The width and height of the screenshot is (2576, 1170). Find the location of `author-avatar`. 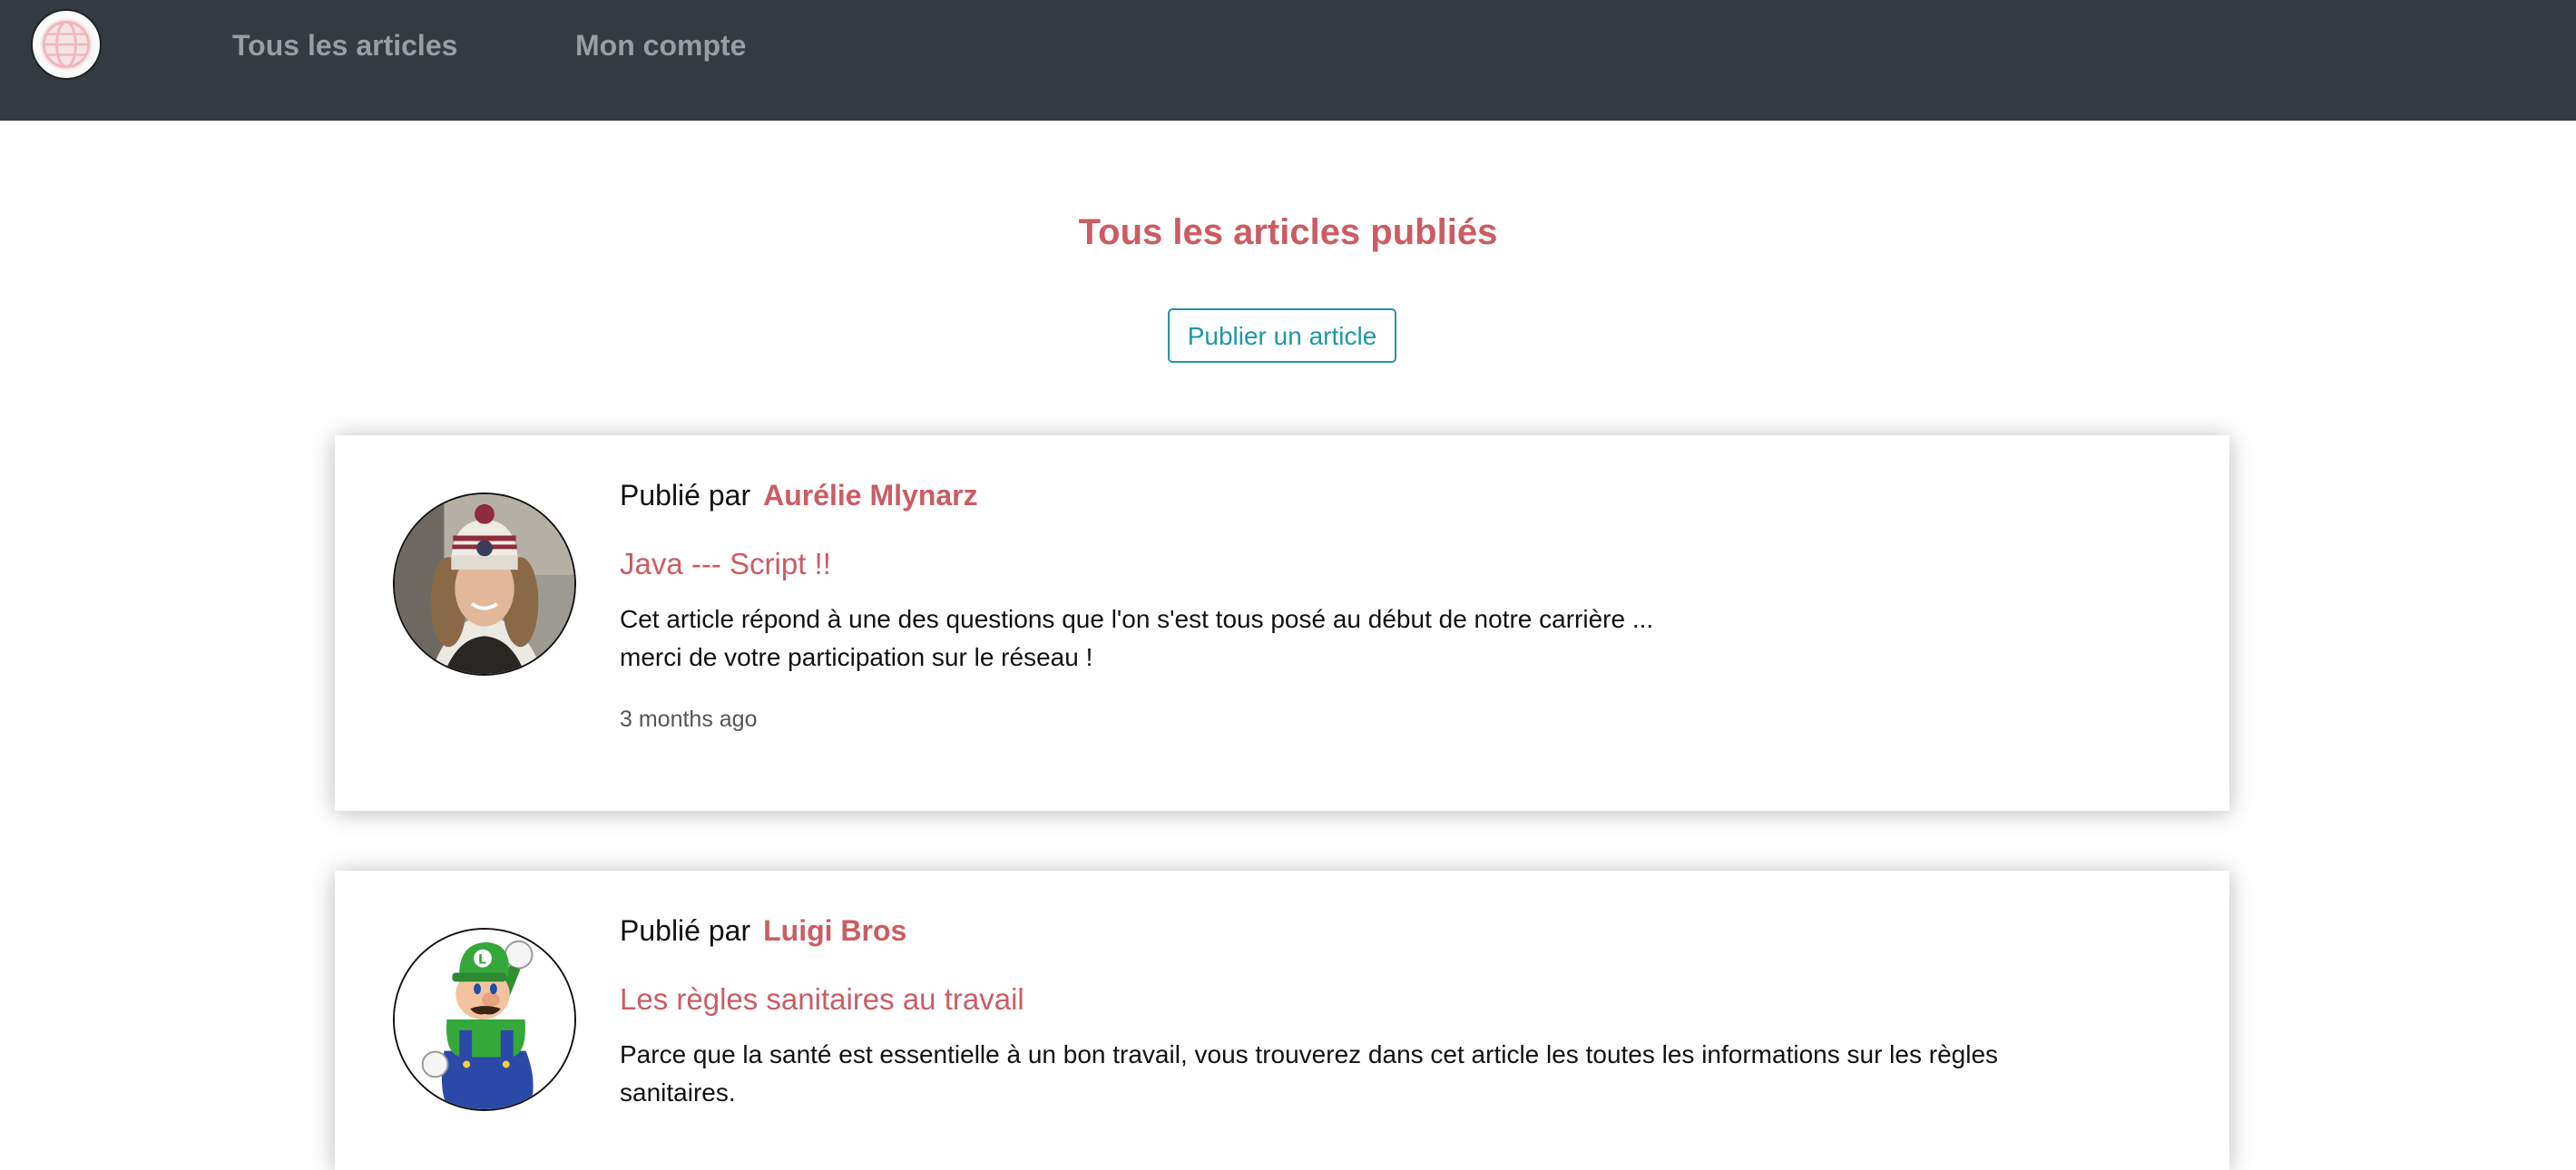

author-avatar is located at coordinates (484, 584).